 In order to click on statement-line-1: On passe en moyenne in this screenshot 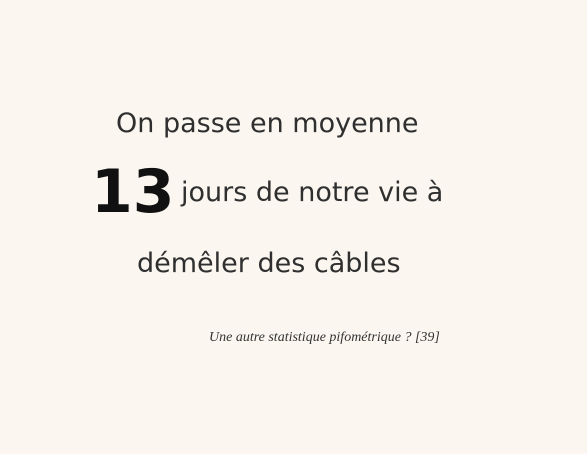, I will do `click(267, 123)`.